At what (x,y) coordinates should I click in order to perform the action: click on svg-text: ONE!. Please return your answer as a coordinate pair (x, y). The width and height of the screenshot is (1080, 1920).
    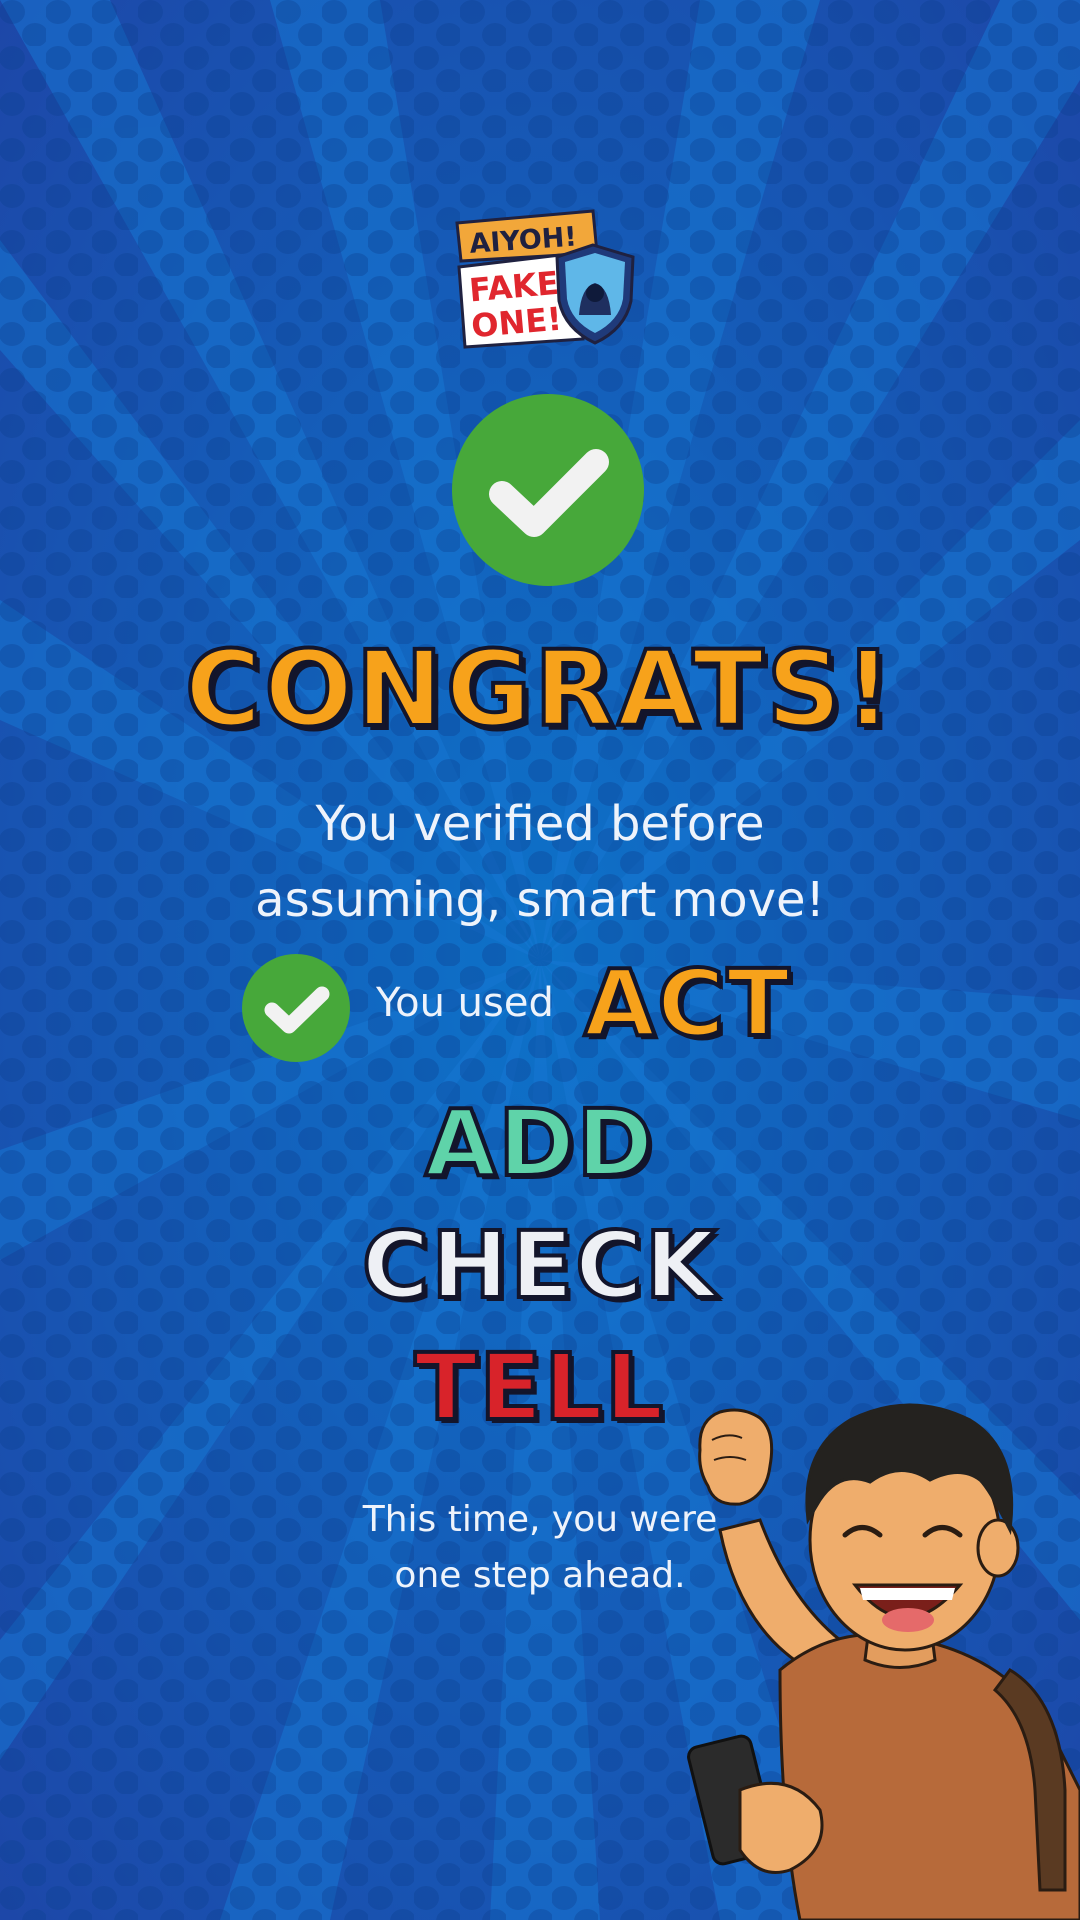
    Looking at the image, I should click on (516, 323).